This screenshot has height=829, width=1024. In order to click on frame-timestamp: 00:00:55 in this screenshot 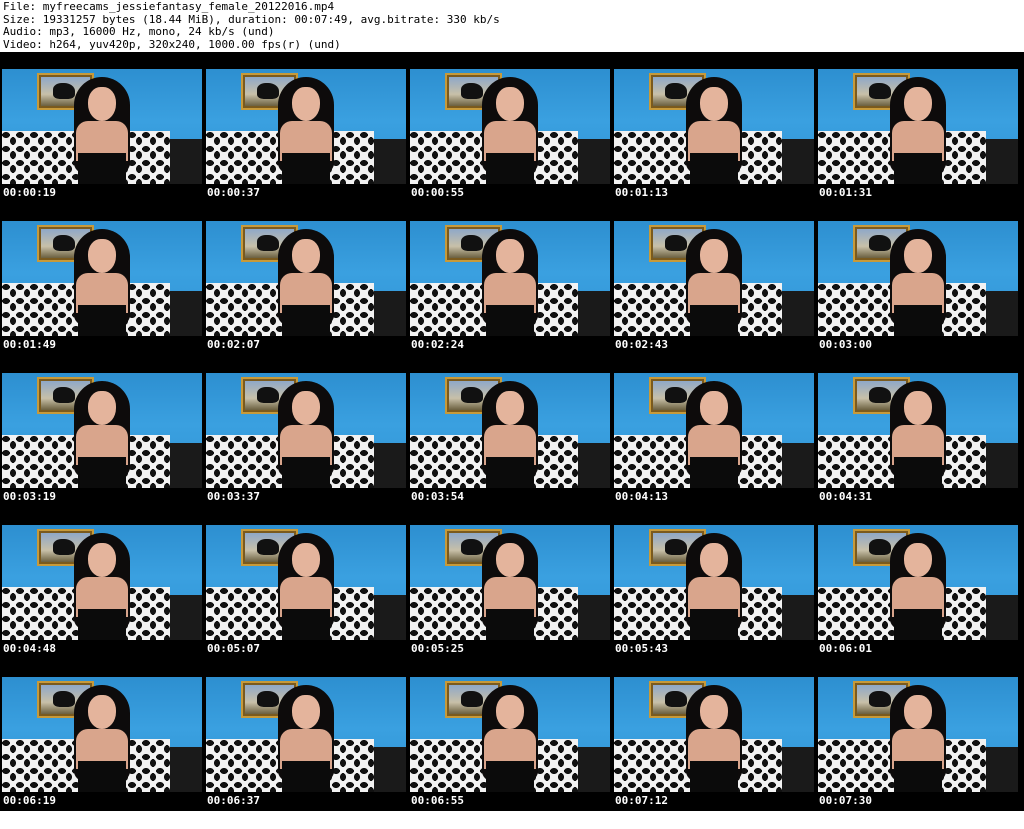, I will do `click(437, 192)`.